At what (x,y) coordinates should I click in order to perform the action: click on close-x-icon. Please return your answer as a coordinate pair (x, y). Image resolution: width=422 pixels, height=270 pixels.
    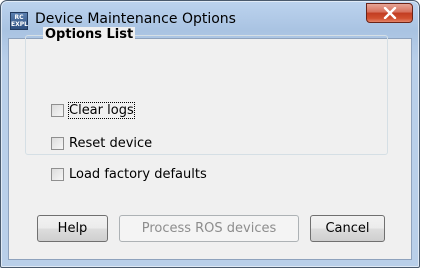
    Looking at the image, I should click on (389, 13).